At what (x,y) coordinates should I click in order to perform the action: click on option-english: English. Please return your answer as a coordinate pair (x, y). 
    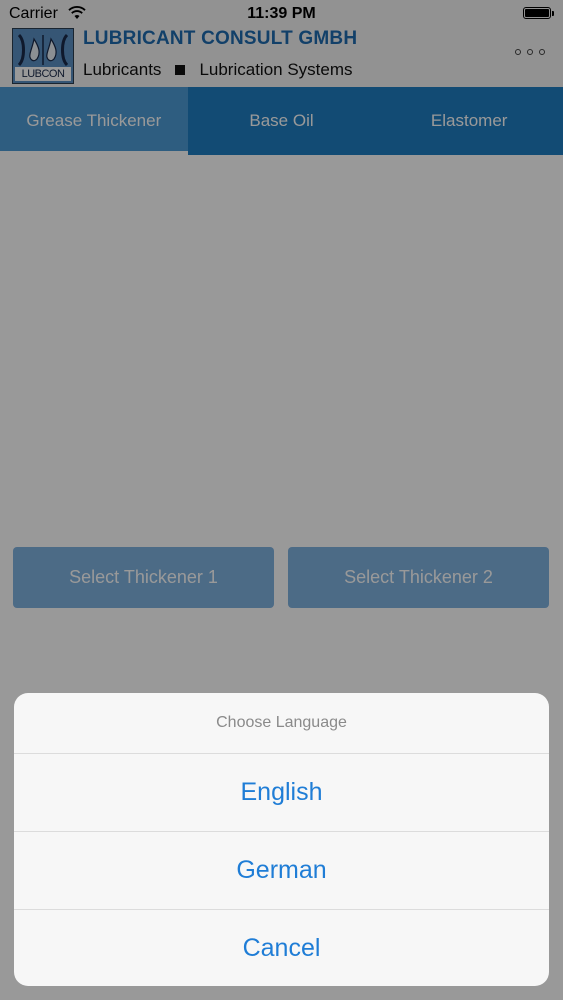
    Looking at the image, I should click on (281, 793).